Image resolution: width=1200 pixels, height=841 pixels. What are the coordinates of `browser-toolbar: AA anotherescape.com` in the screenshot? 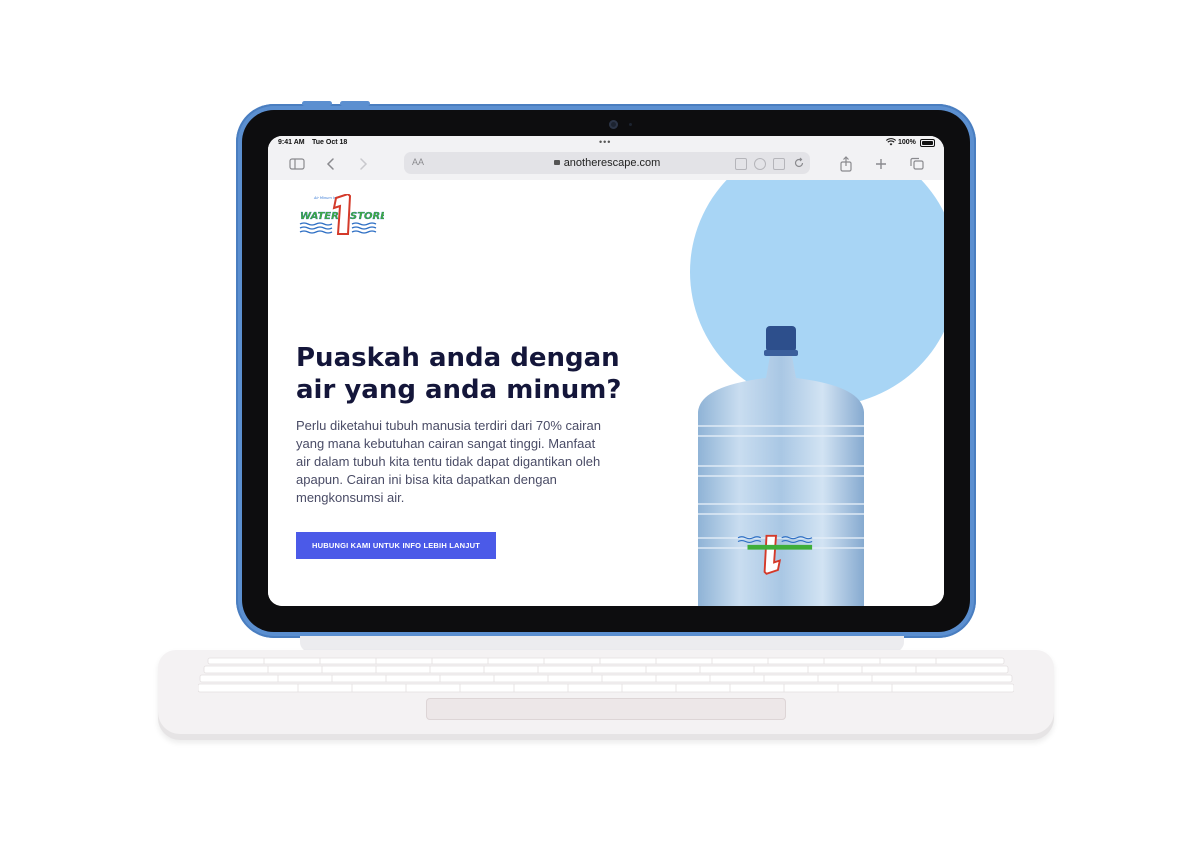 It's located at (606, 165).